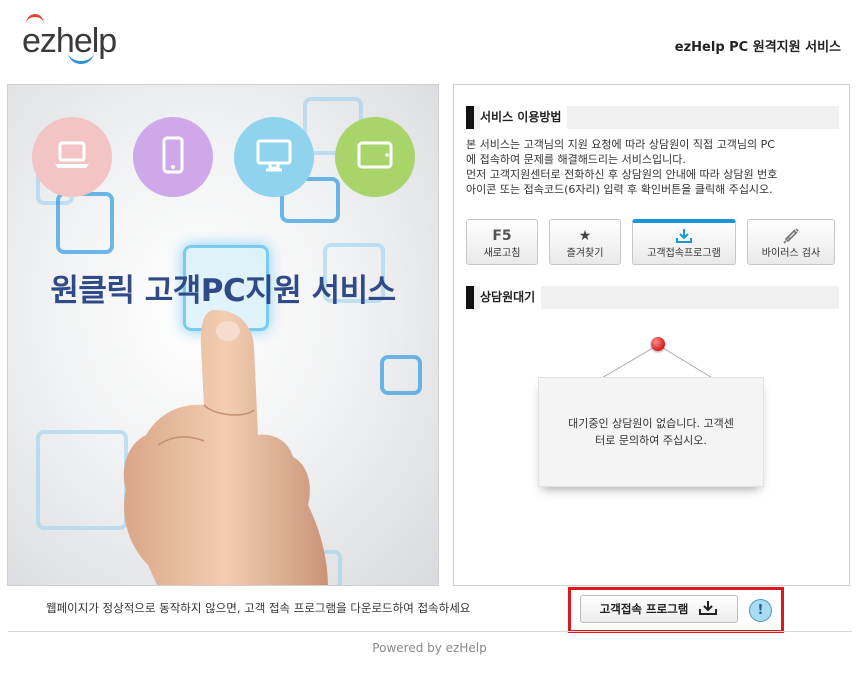  Describe the element at coordinates (651, 423) in the screenshot. I see `no-agent-line: 대기중인 상담원이 없습니다. 고객센` at that location.